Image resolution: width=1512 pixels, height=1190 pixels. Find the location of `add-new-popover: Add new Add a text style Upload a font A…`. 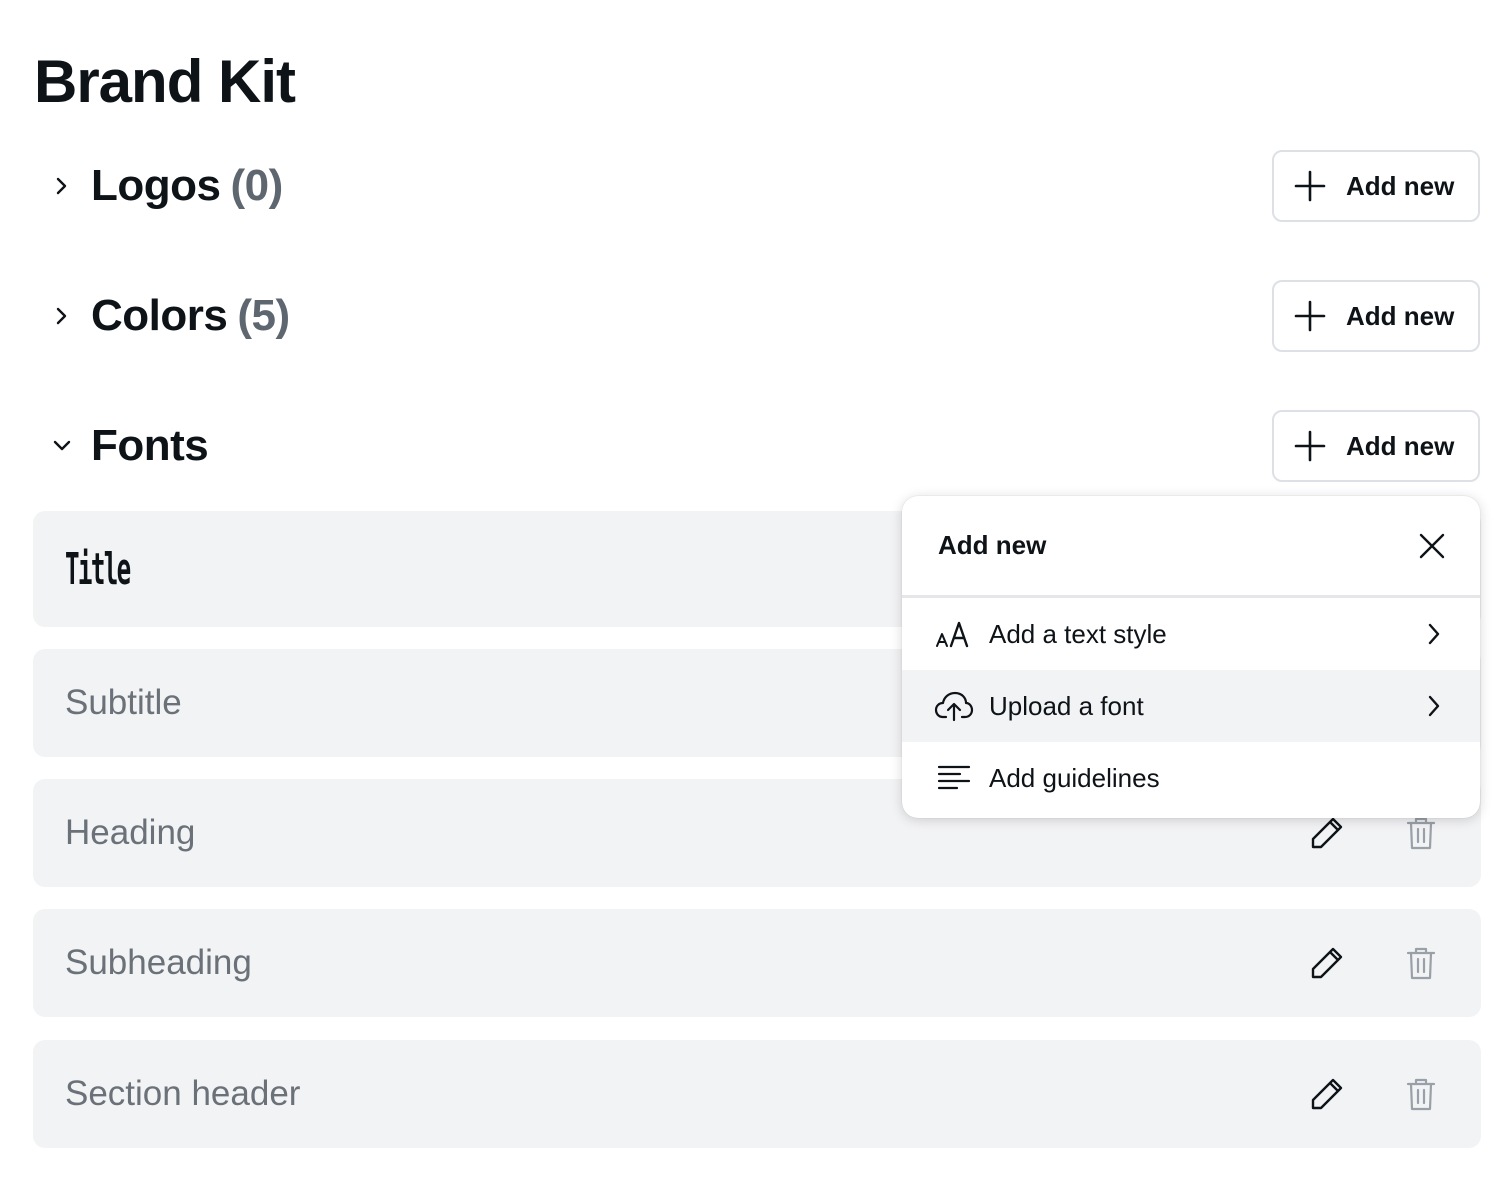

add-new-popover: Add new Add a text style Upload a font A… is located at coordinates (1191, 657).